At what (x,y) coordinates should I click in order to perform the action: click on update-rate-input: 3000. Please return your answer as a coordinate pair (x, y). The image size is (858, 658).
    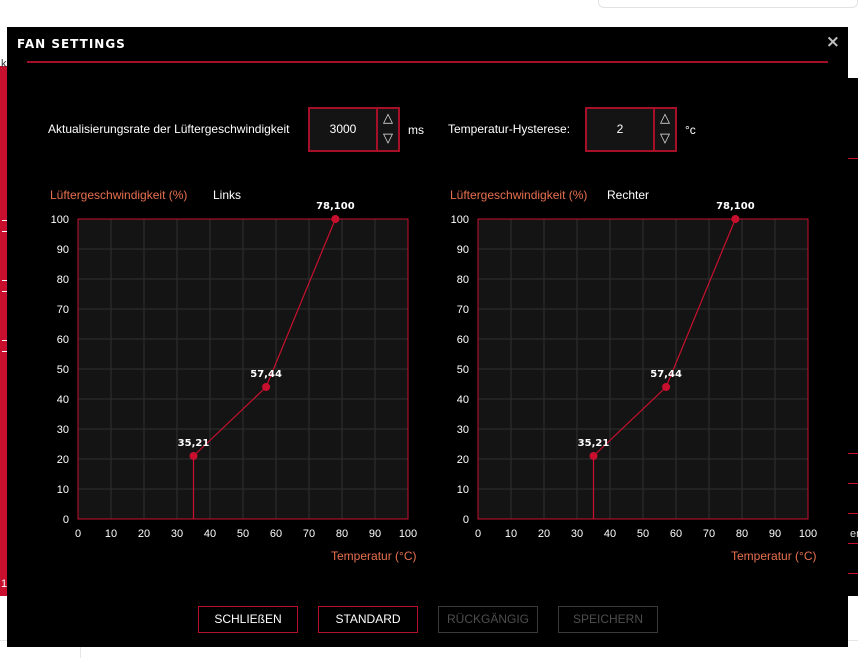
    Looking at the image, I should click on (343, 129).